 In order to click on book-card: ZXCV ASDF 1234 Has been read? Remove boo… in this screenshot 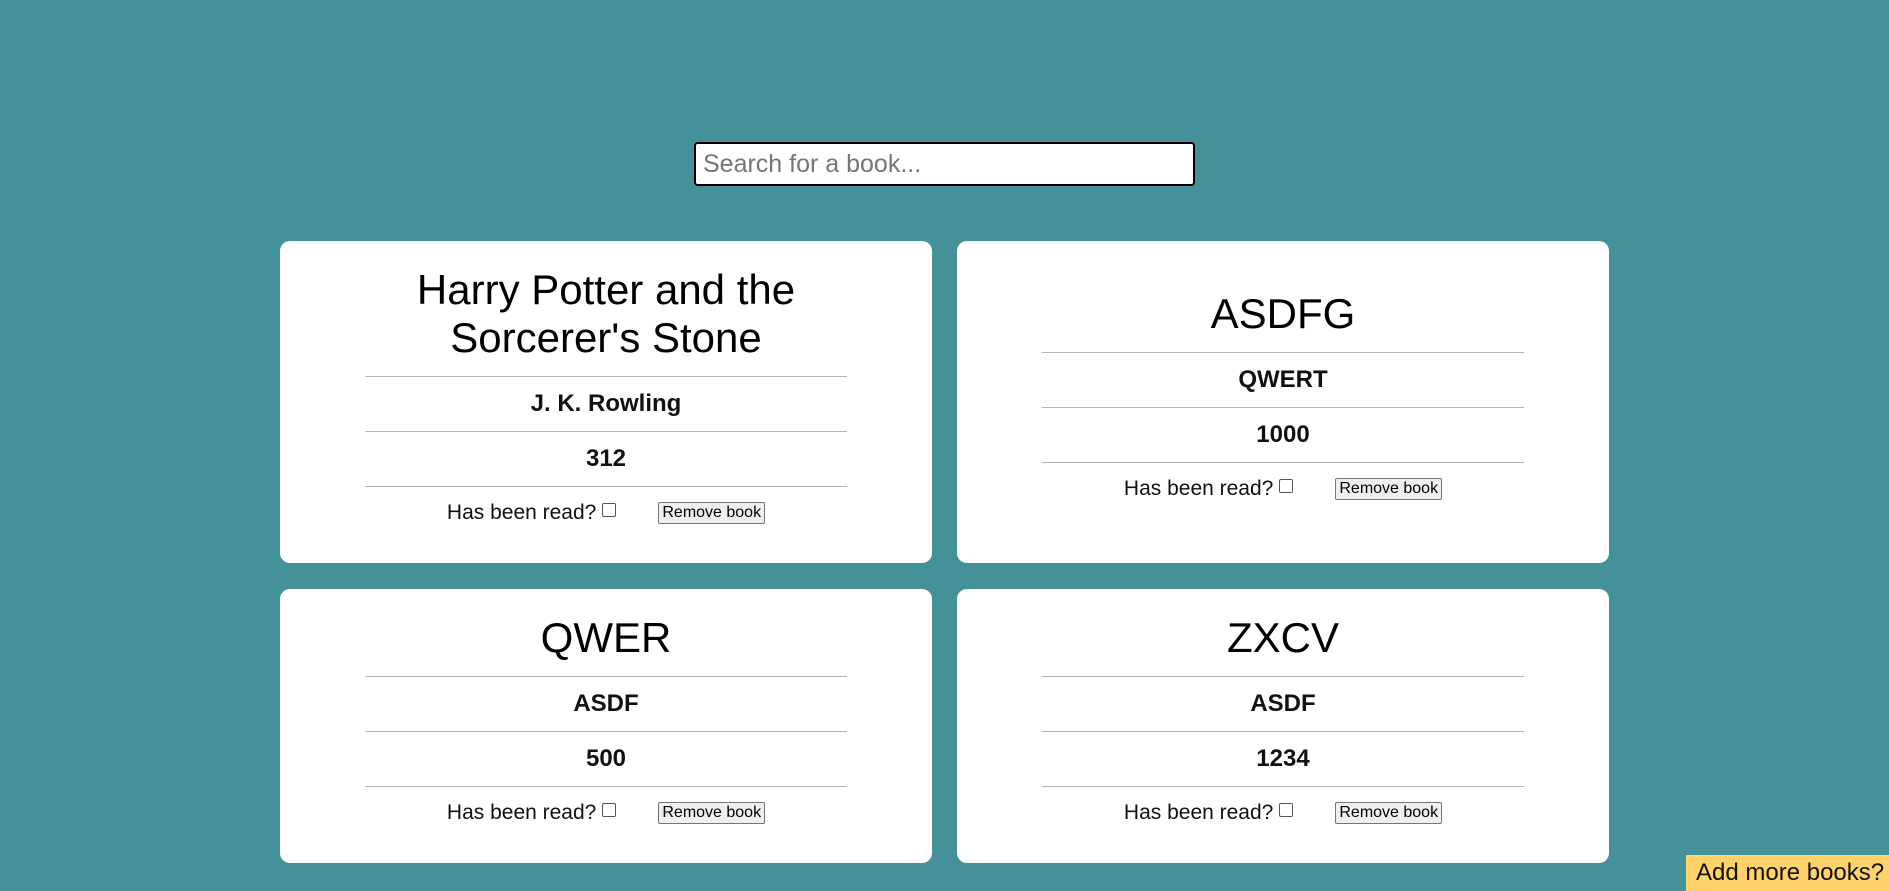, I will do `click(1283, 726)`.